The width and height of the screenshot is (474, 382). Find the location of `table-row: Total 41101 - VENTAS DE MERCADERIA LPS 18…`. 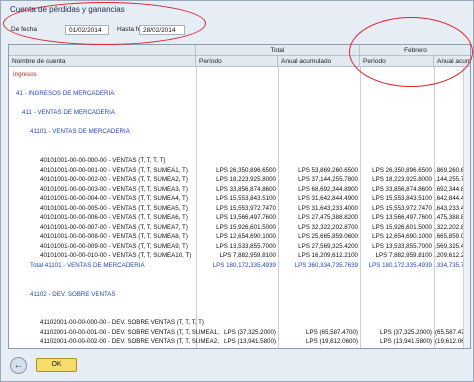

table-row: Total 41101 - VENTAS DE MERCADERIA LPS 18… is located at coordinates (239, 265).